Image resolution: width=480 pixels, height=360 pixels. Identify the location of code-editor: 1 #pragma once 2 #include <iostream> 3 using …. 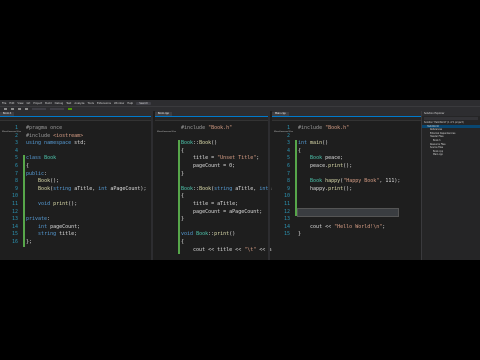
(75, 184).